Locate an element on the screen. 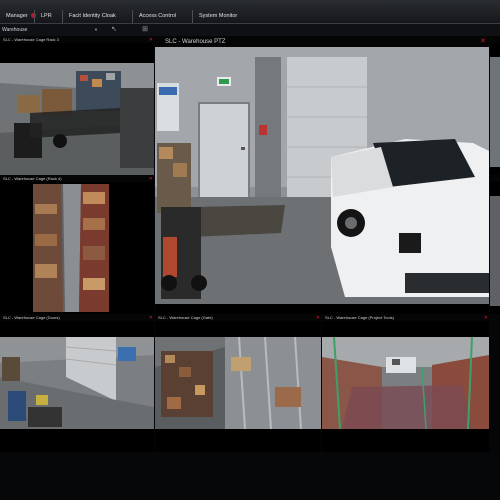 The width and height of the screenshot is (500, 500). camera-title: SLC - Warehouse PTZ is located at coordinates (195, 42).